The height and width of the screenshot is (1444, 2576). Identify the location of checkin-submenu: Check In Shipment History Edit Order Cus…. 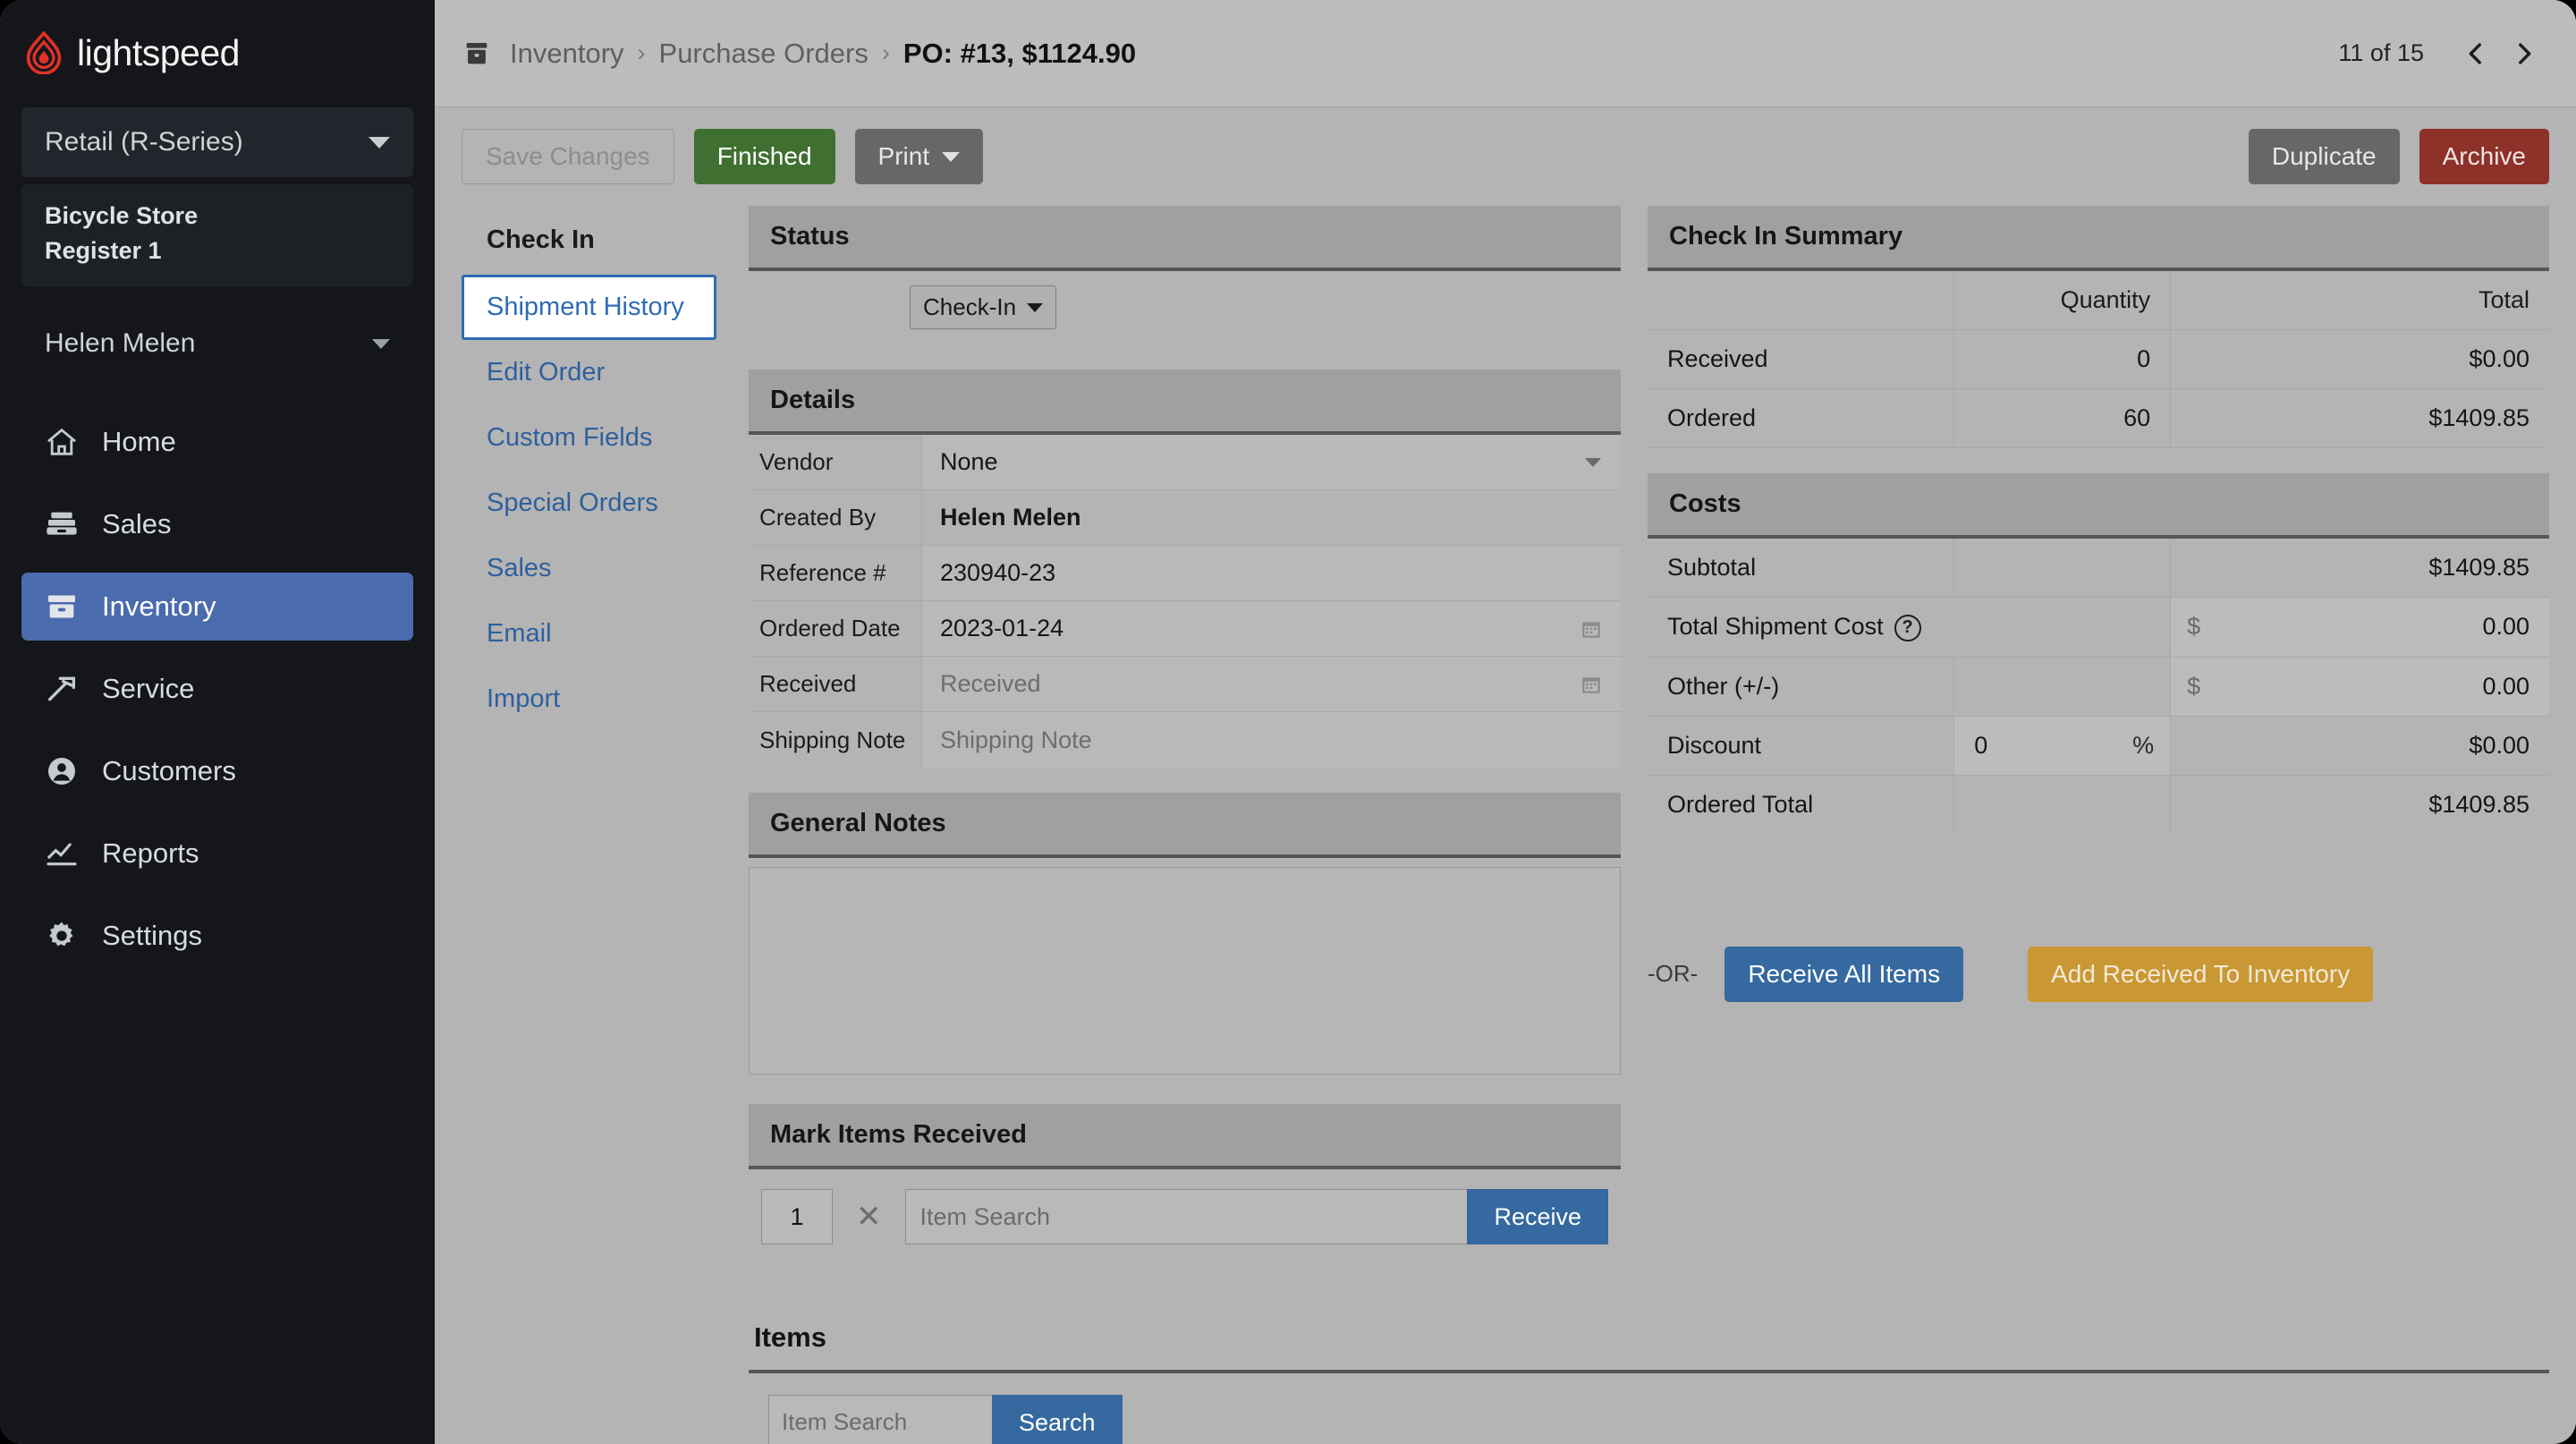
(589, 825).